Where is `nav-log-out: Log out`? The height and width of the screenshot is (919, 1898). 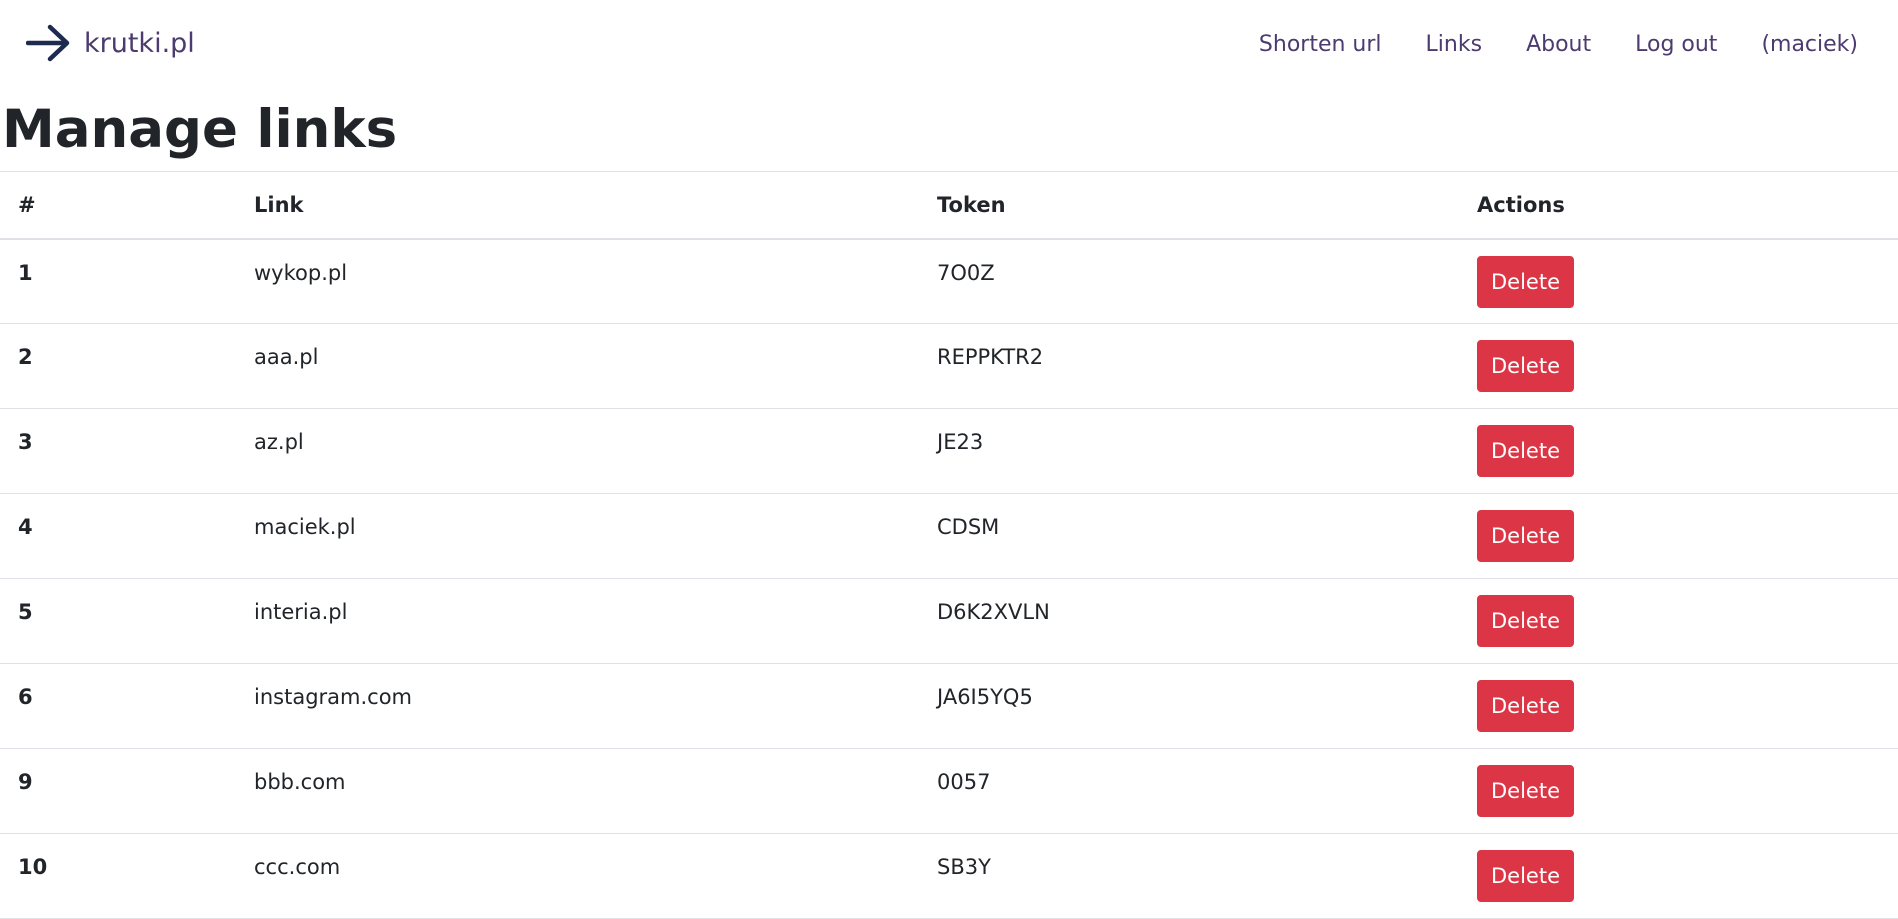
nav-log-out: Log out is located at coordinates (1676, 44).